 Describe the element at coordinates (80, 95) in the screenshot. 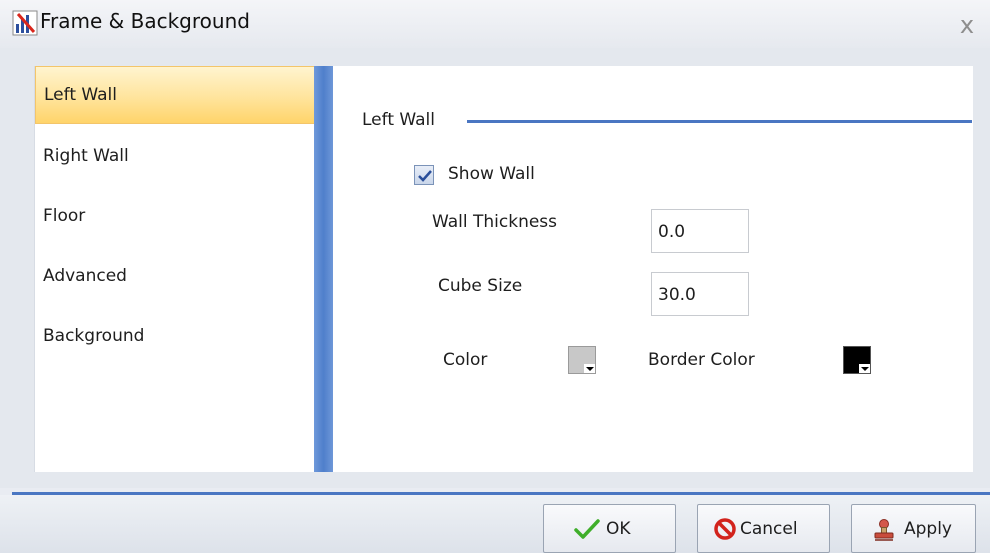

I see `nav-item-label: Left Wall` at that location.